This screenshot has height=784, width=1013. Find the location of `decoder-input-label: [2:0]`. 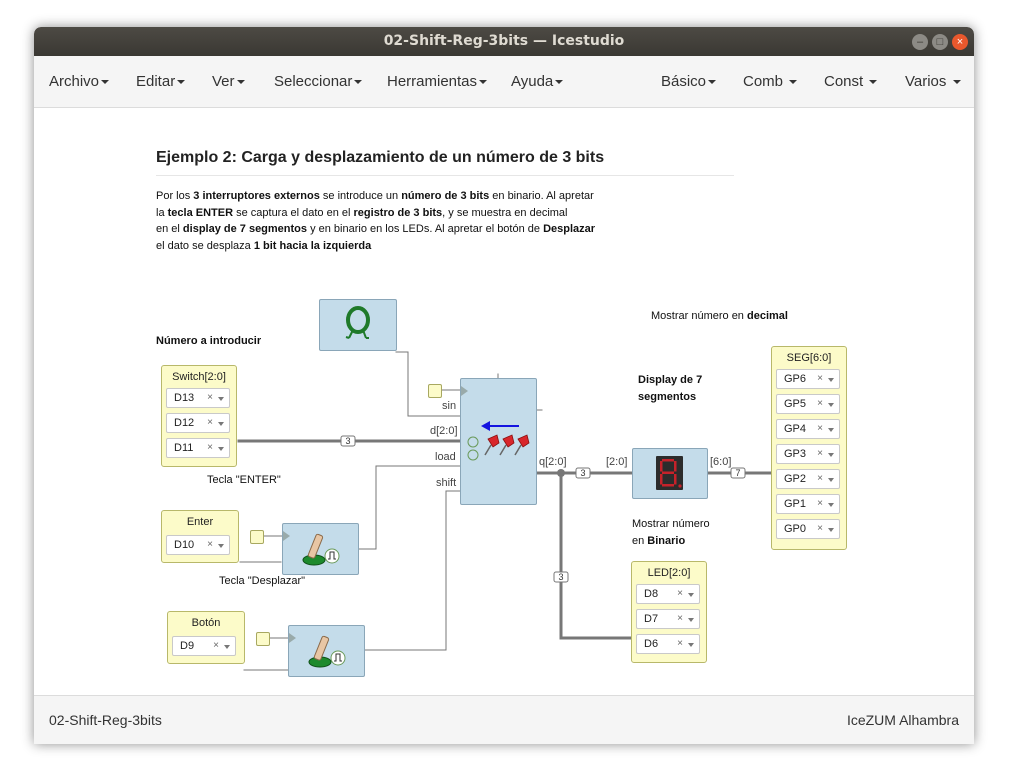

decoder-input-label: [2:0] is located at coordinates (617, 462).